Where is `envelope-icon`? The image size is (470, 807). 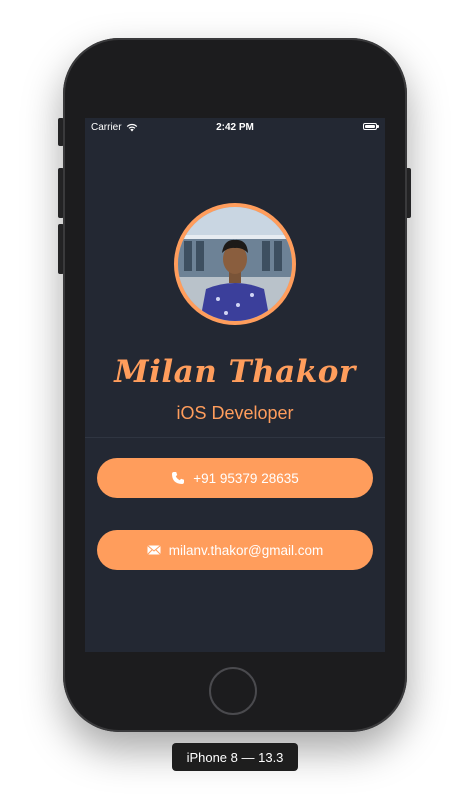
envelope-icon is located at coordinates (153, 550).